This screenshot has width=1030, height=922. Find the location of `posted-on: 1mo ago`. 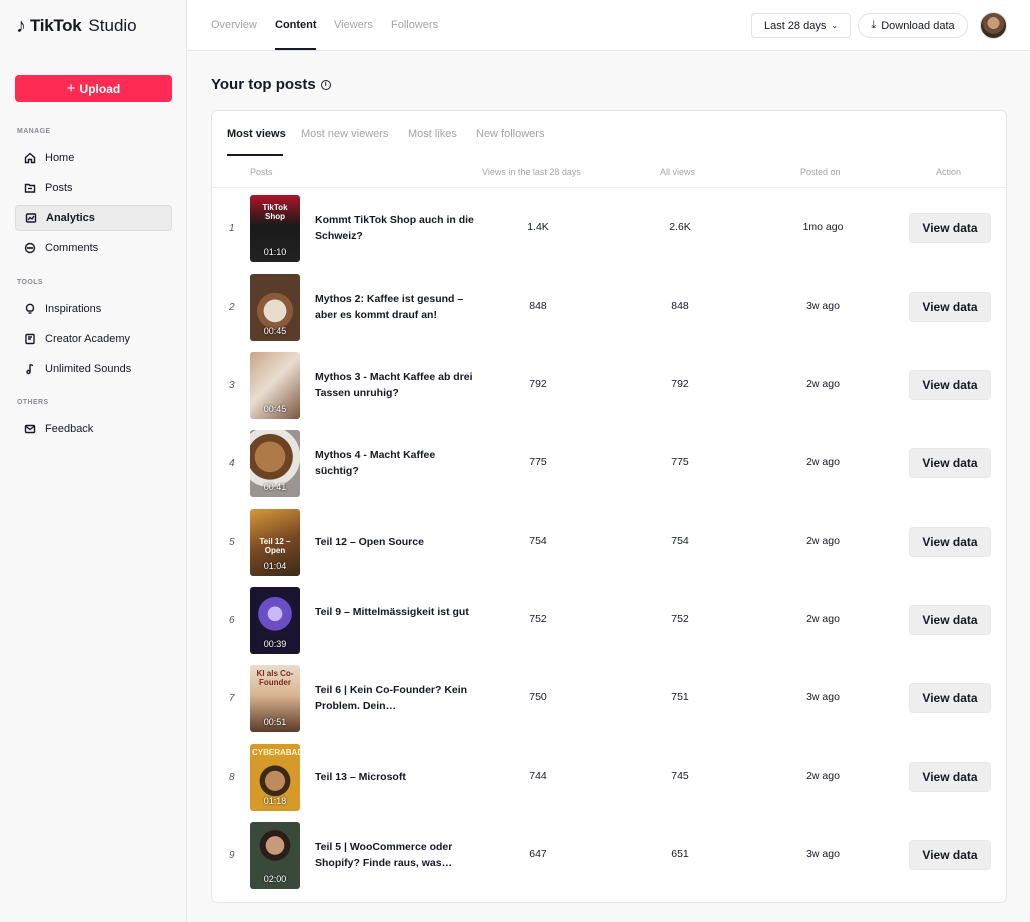

posted-on: 1mo ago is located at coordinates (823, 227).